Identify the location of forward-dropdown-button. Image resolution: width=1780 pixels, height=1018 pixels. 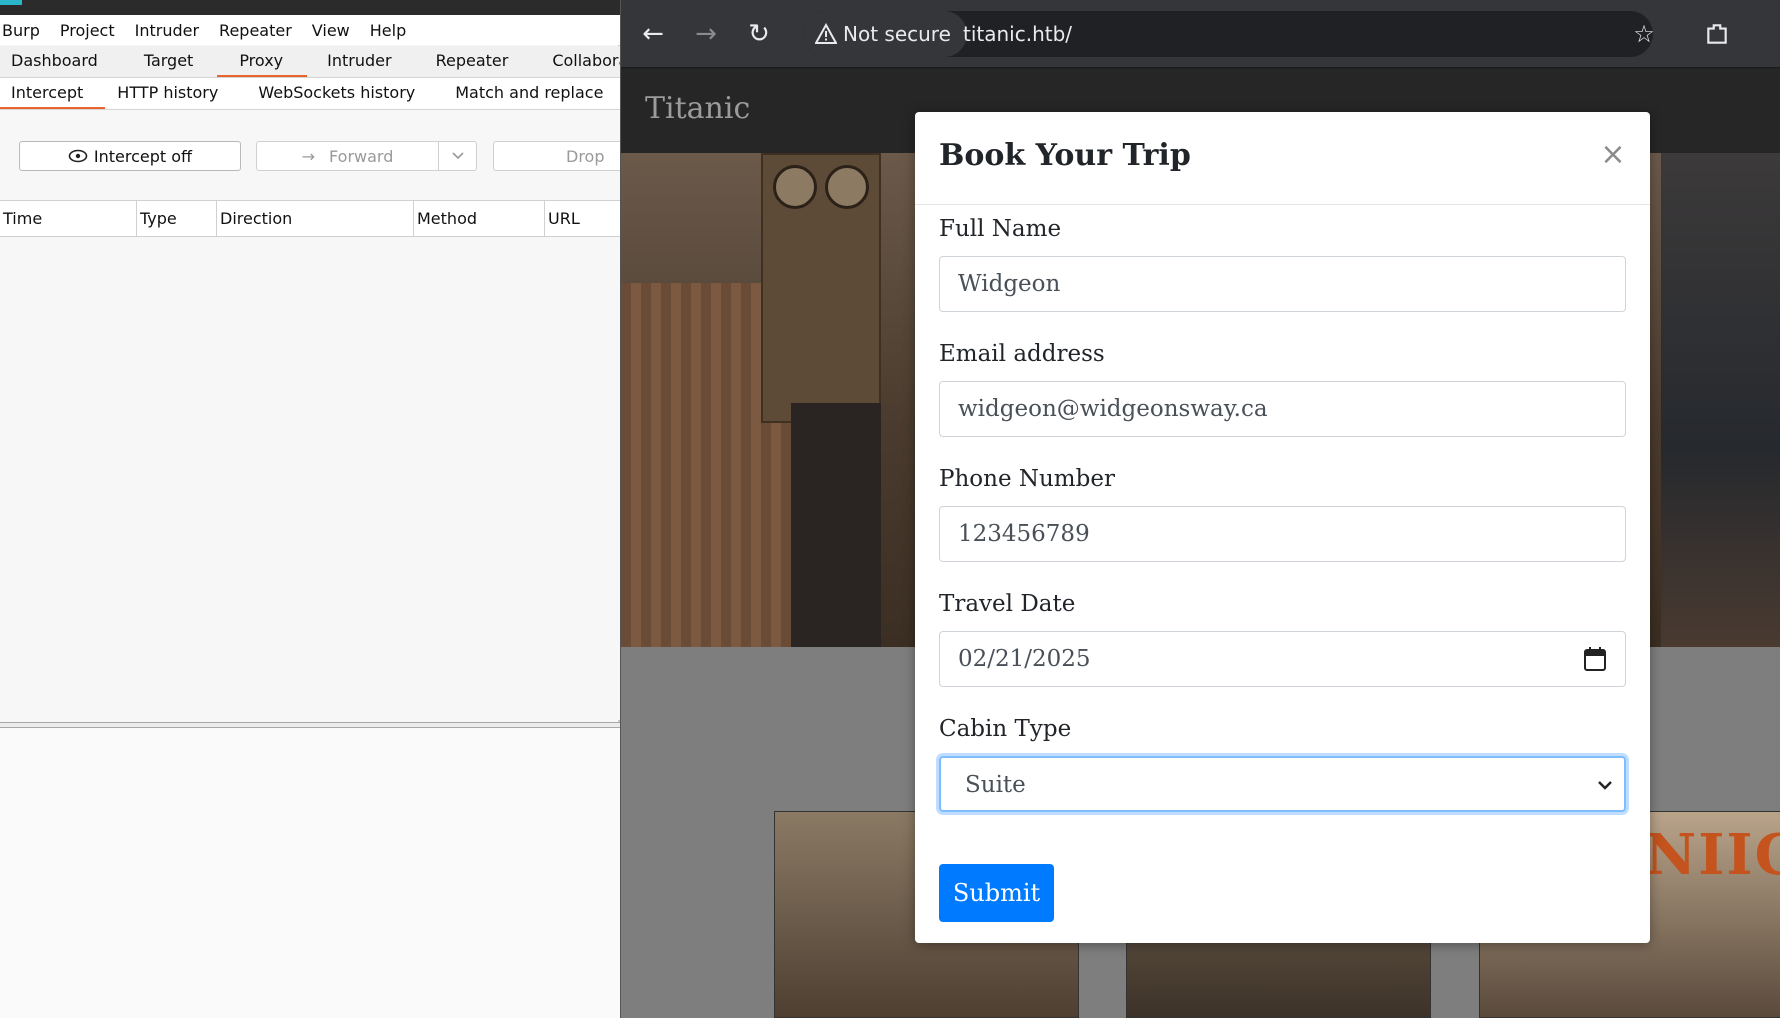
(457, 156).